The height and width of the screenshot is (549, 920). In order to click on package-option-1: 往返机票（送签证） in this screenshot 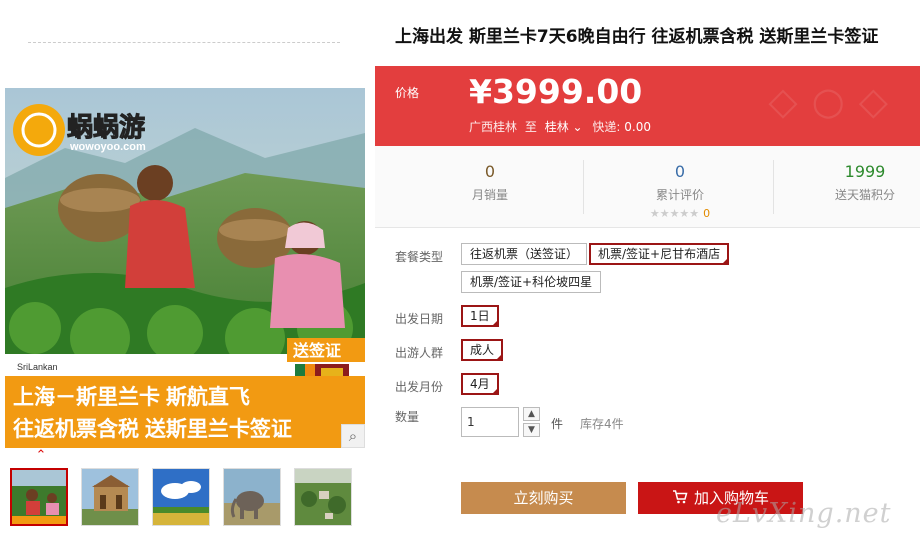, I will do `click(524, 254)`.